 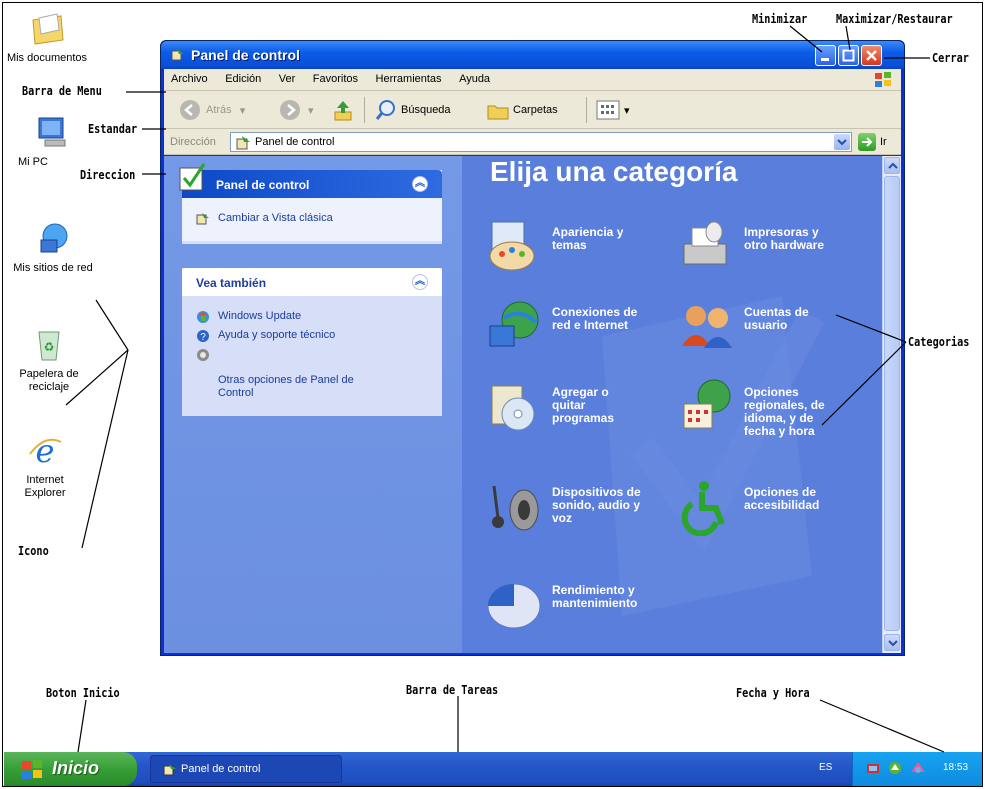 What do you see at coordinates (54, 140) in the screenshot?
I see `desktop-icon-my-pc: Mi PC` at bounding box center [54, 140].